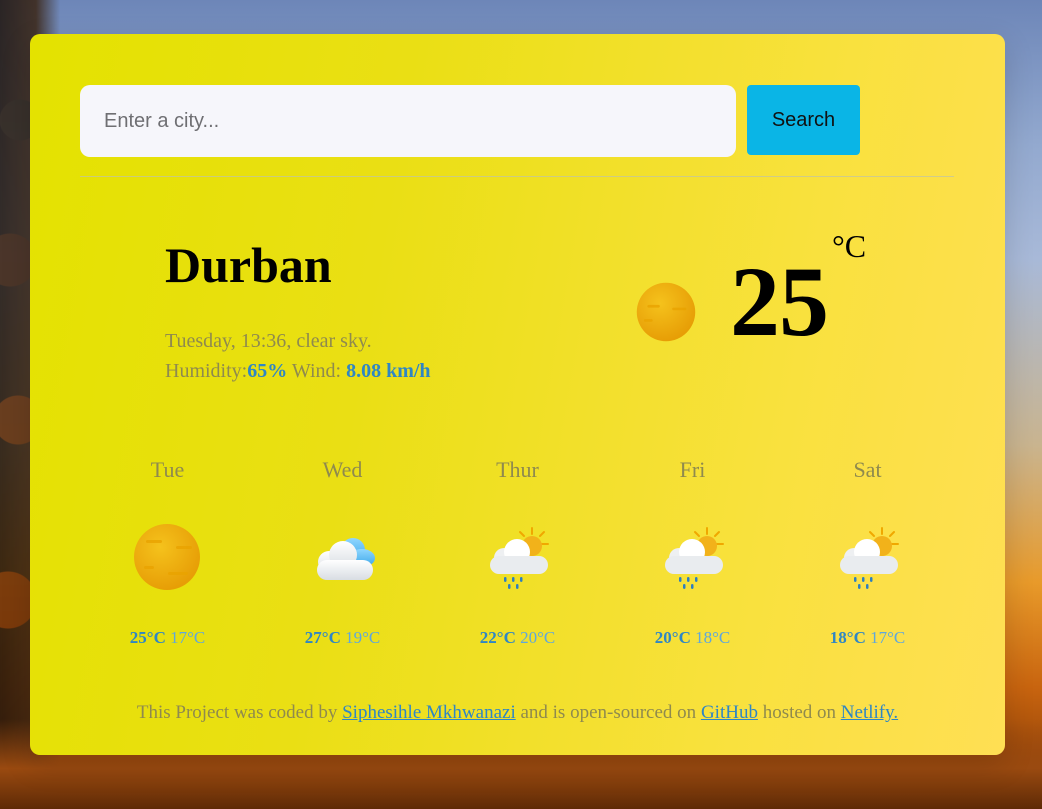 The width and height of the screenshot is (1042, 809). I want to click on forecast-max-temp: 27°C, so click(322, 637).